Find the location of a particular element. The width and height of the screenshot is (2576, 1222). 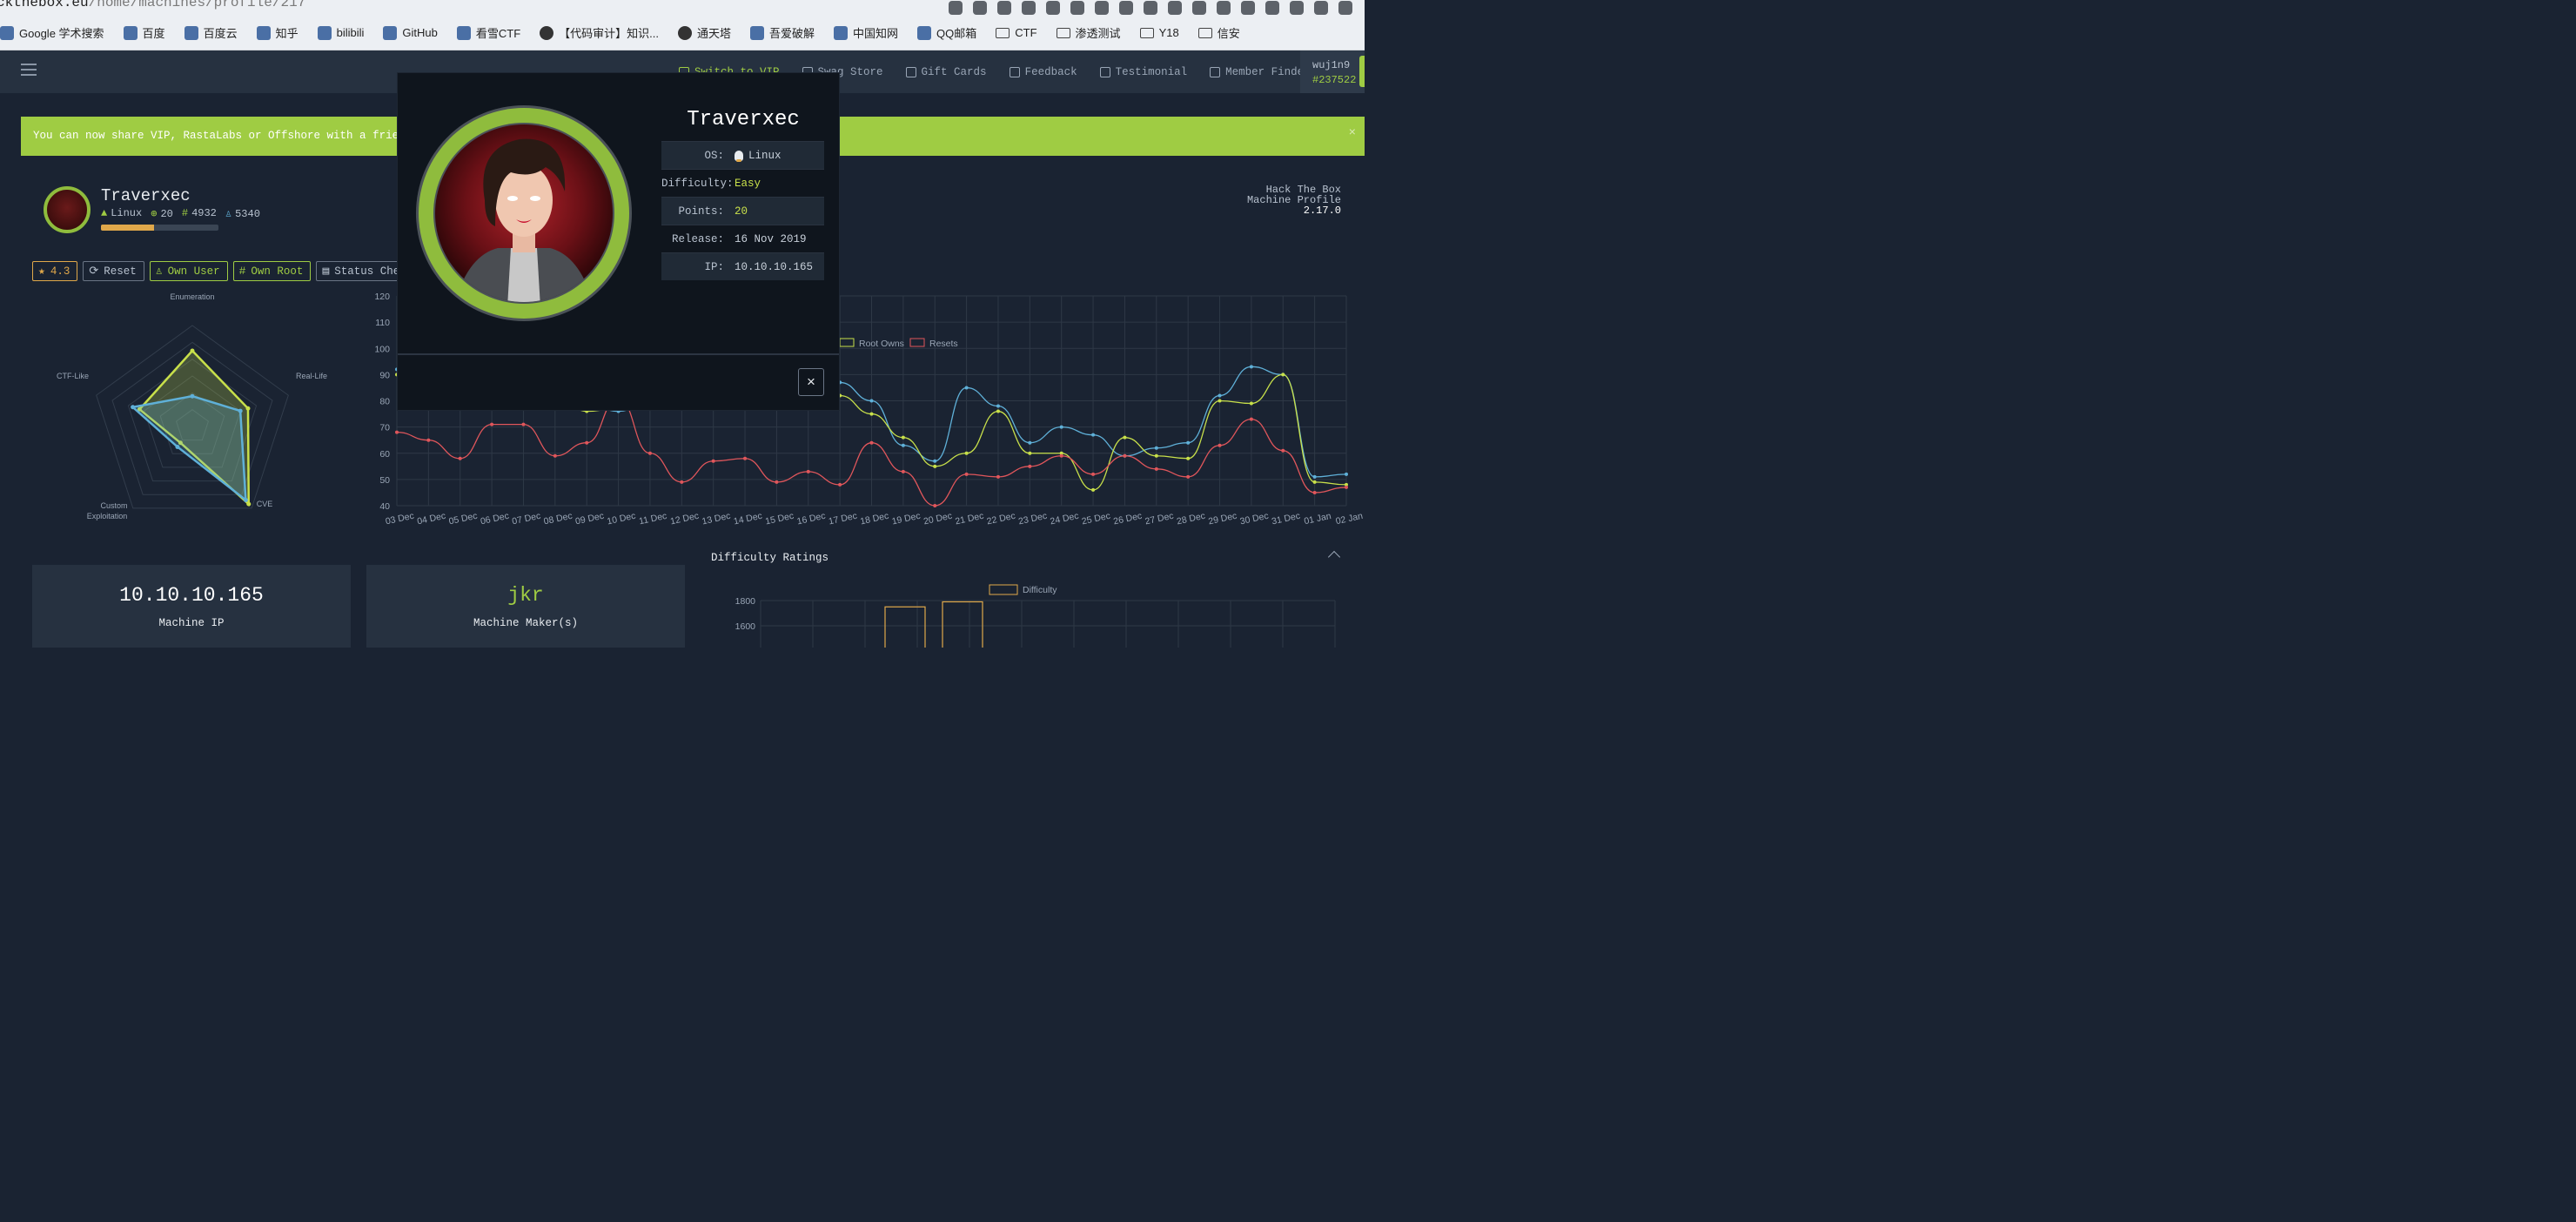

user-icon: ♙ is located at coordinates (159, 272).